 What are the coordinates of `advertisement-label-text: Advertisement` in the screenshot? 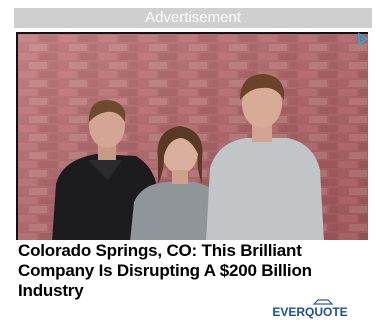 It's located at (193, 17).